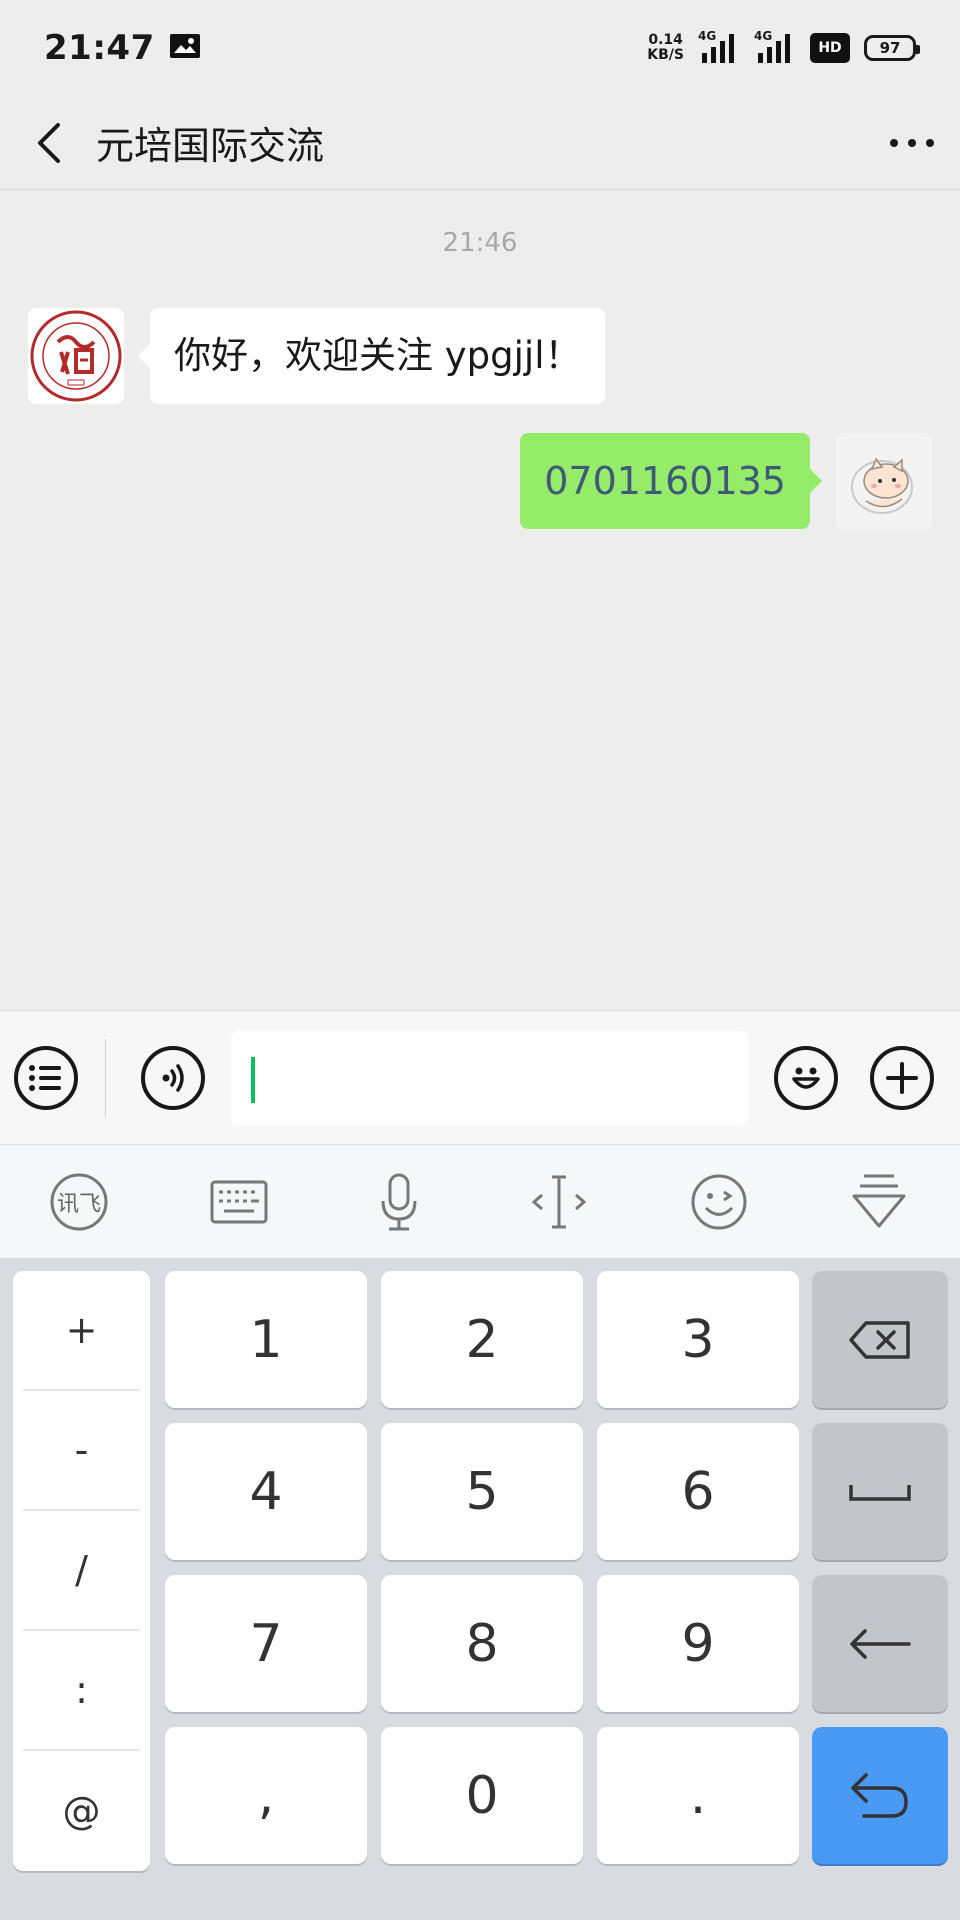  I want to click on text-caret, so click(253, 1080).